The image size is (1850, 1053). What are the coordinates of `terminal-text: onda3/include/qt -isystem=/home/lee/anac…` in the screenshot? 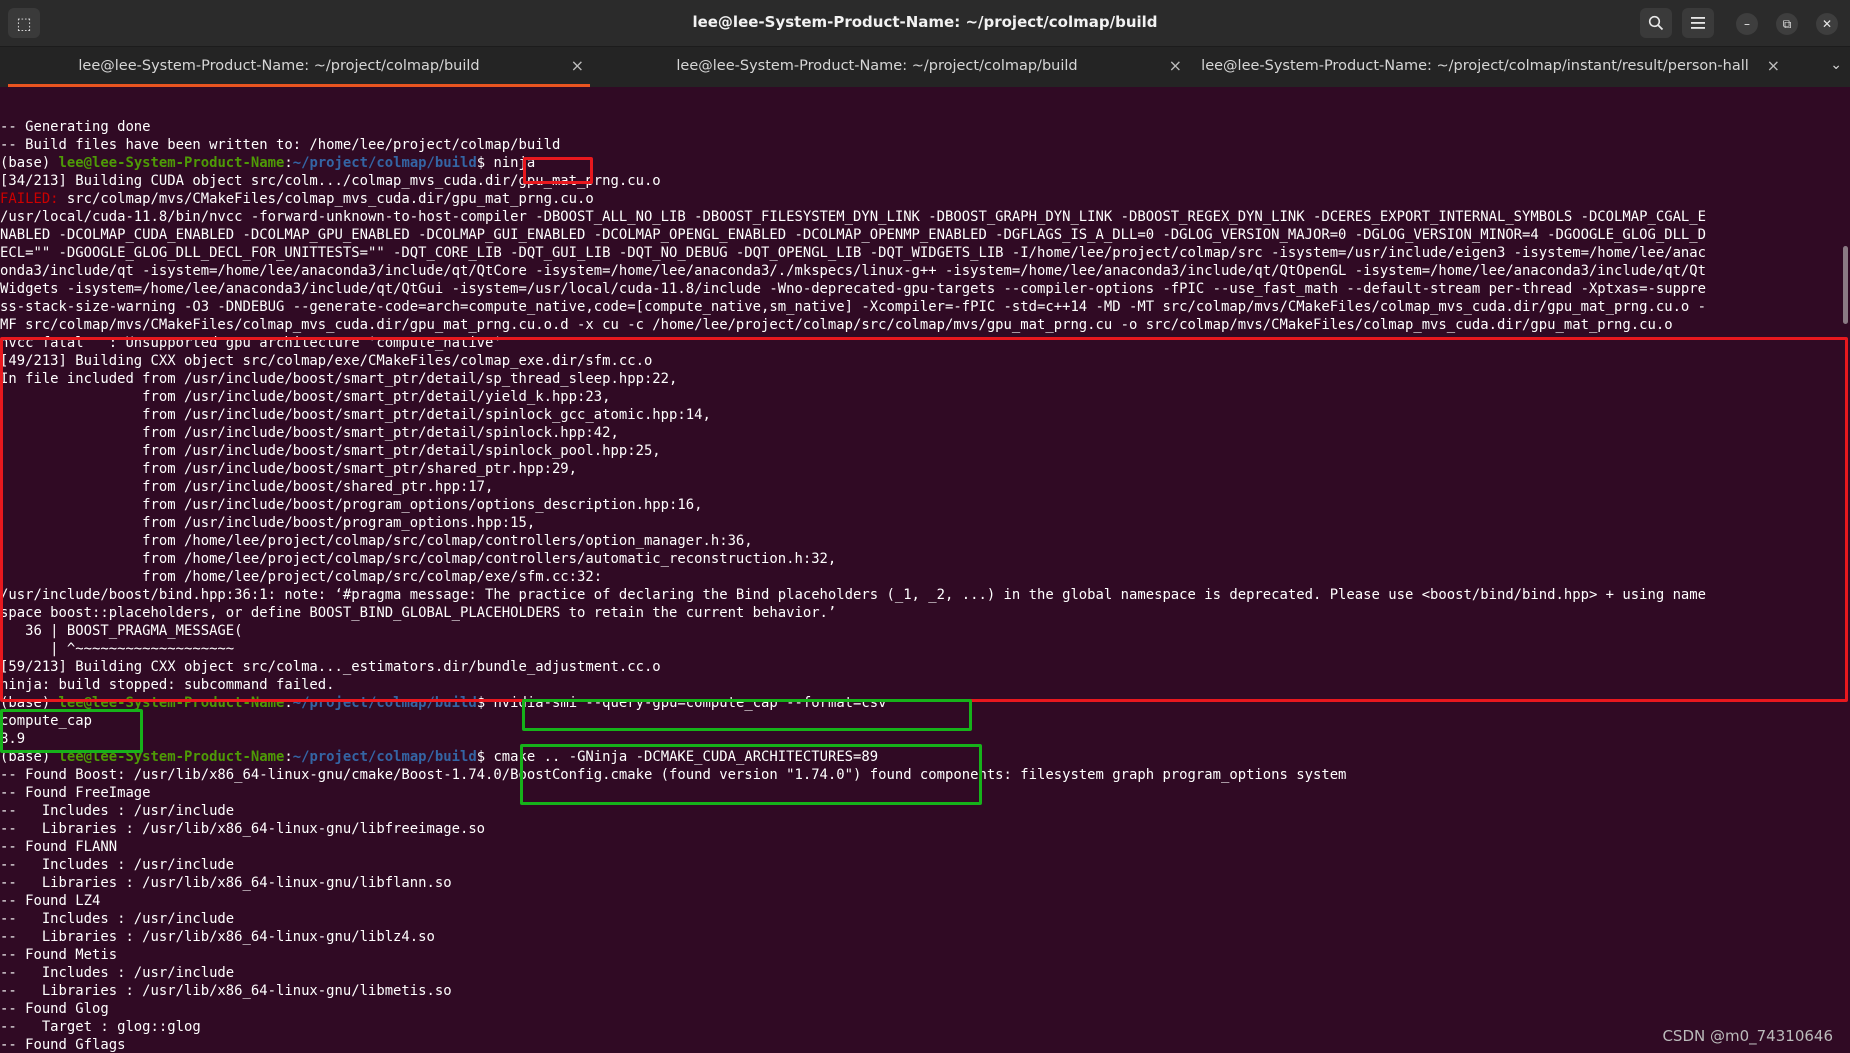 It's located at (853, 271).